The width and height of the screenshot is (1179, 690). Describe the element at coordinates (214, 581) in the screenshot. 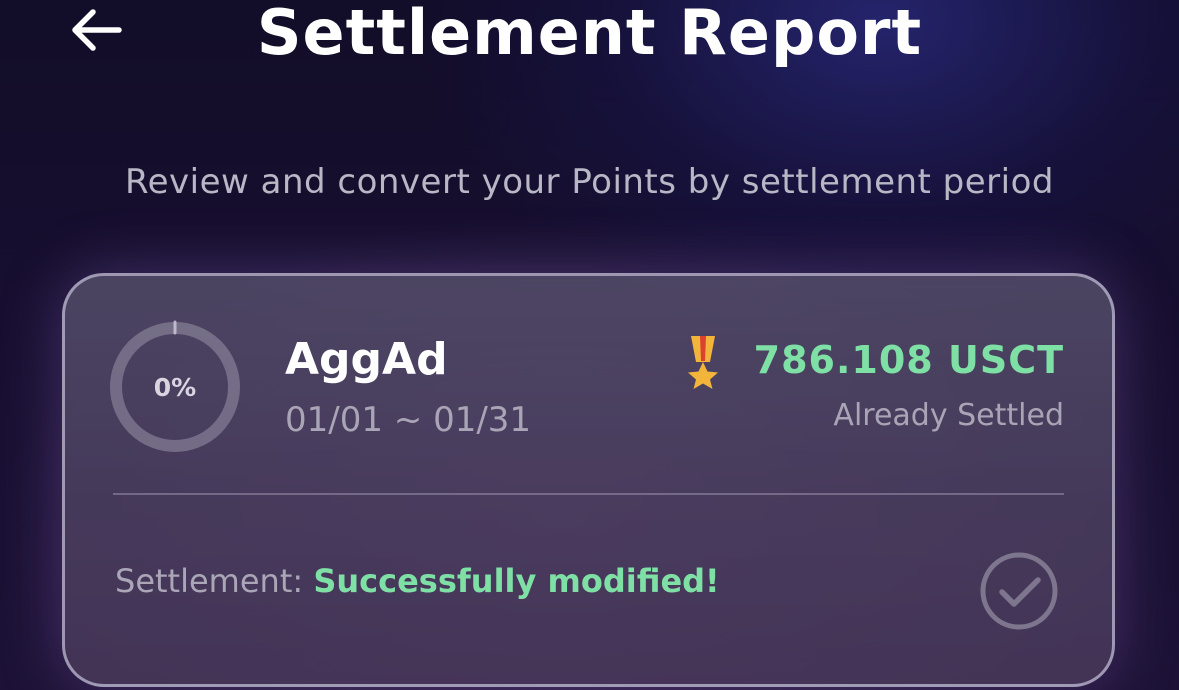

I see `settlement-label: Settlement:` at that location.